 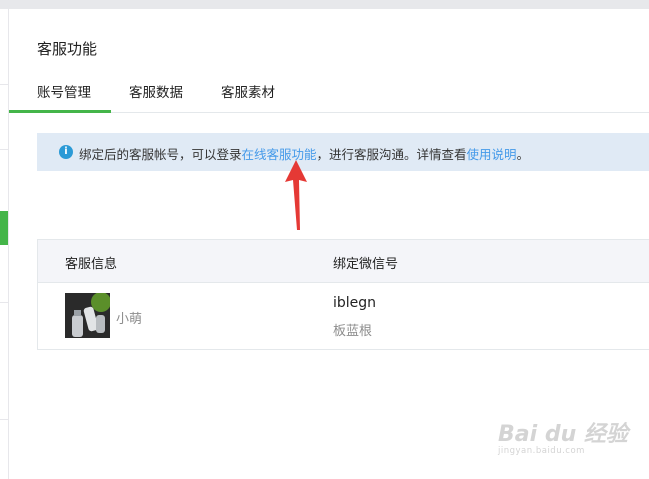 I want to click on watermark: Bai du 经验 jingyan.baidu.com, so click(x=563, y=438).